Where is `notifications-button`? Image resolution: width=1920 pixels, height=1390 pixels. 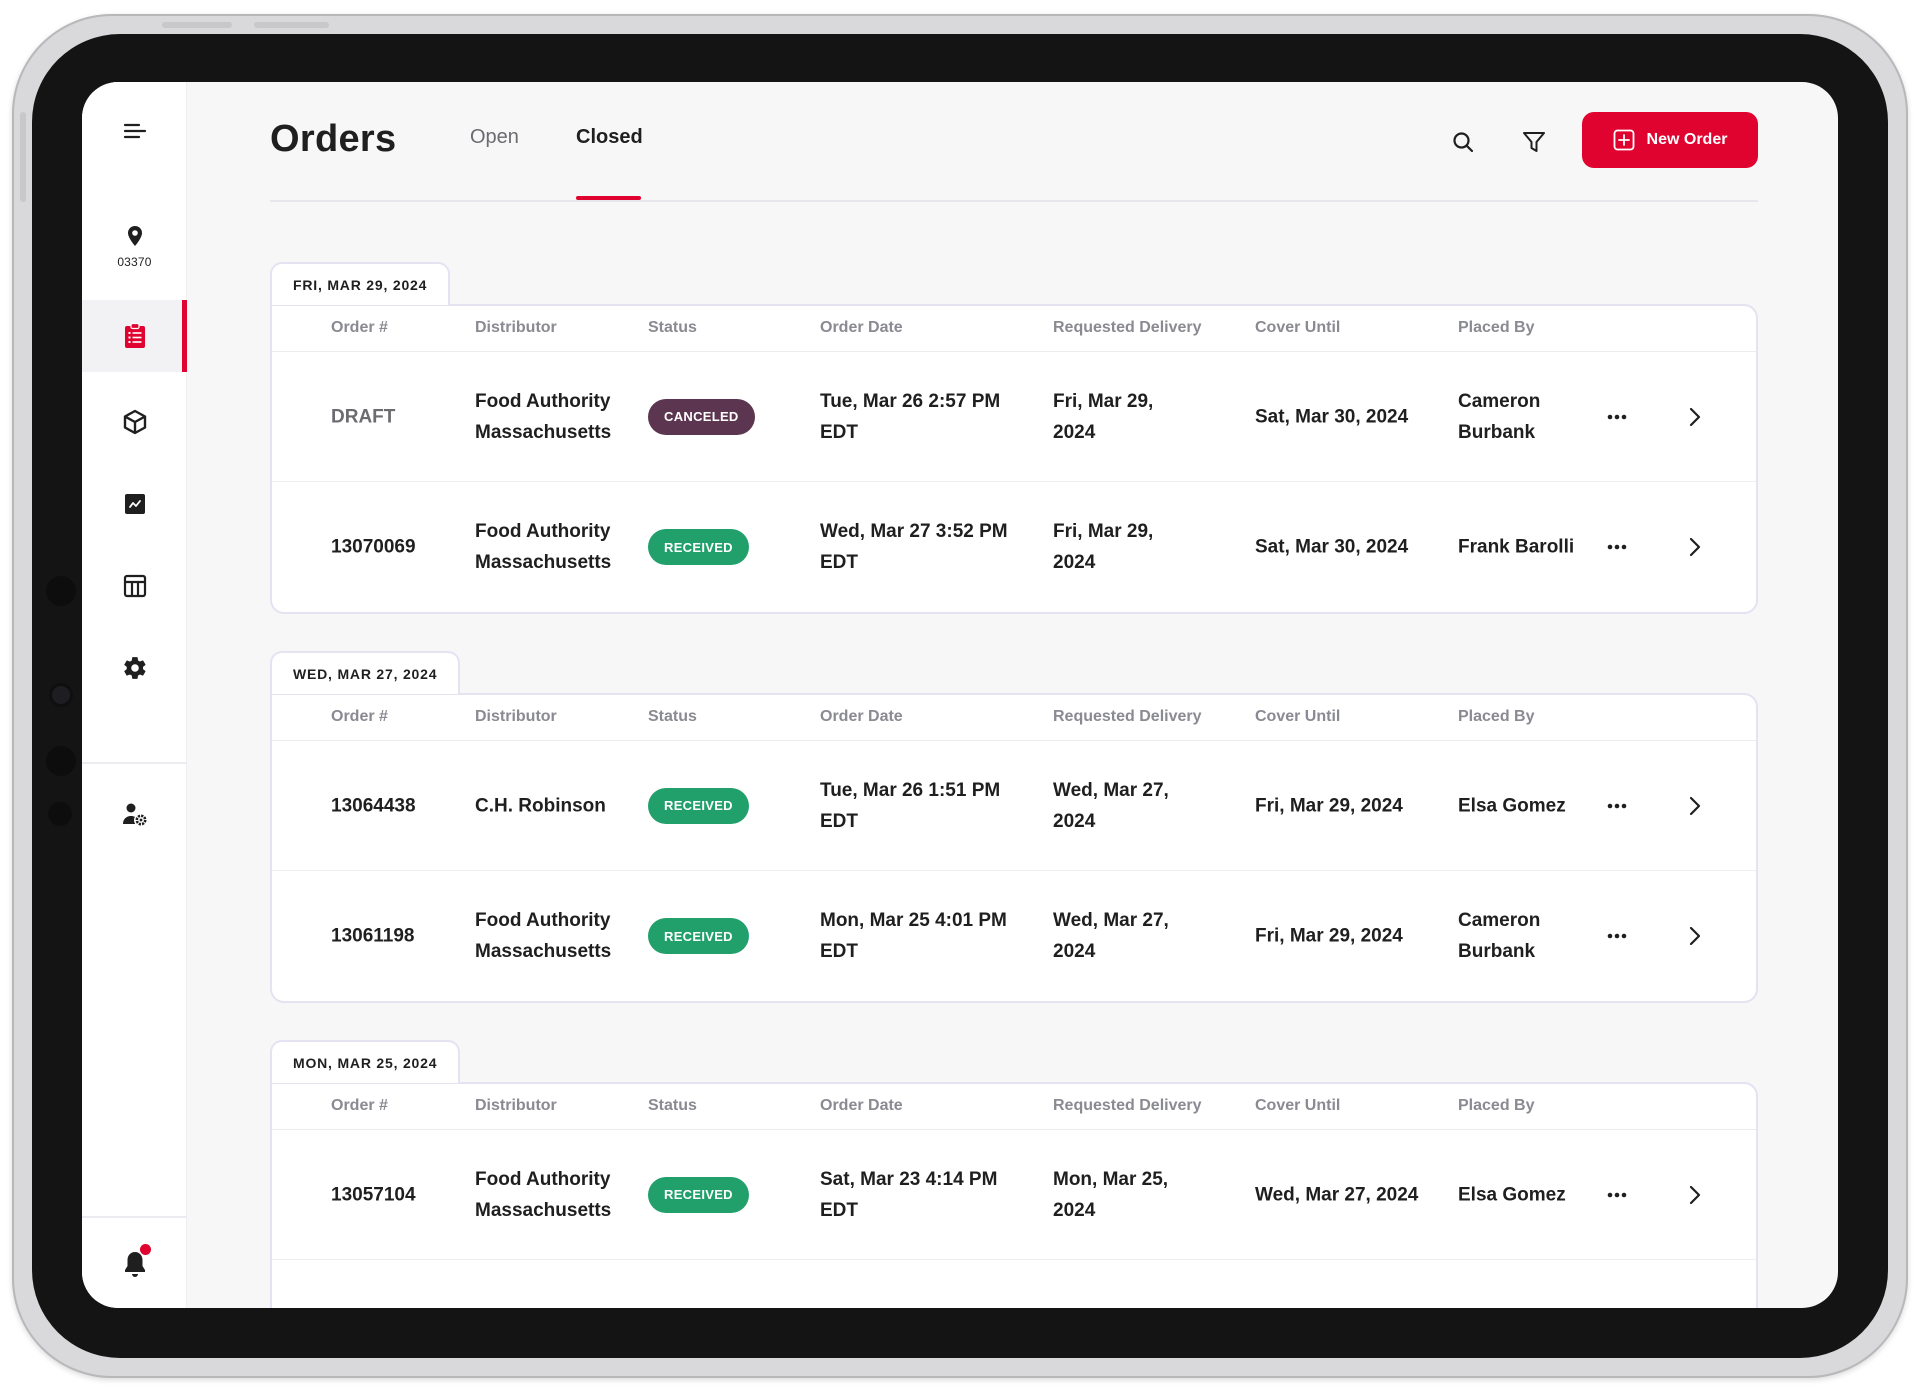 notifications-button is located at coordinates (134, 1264).